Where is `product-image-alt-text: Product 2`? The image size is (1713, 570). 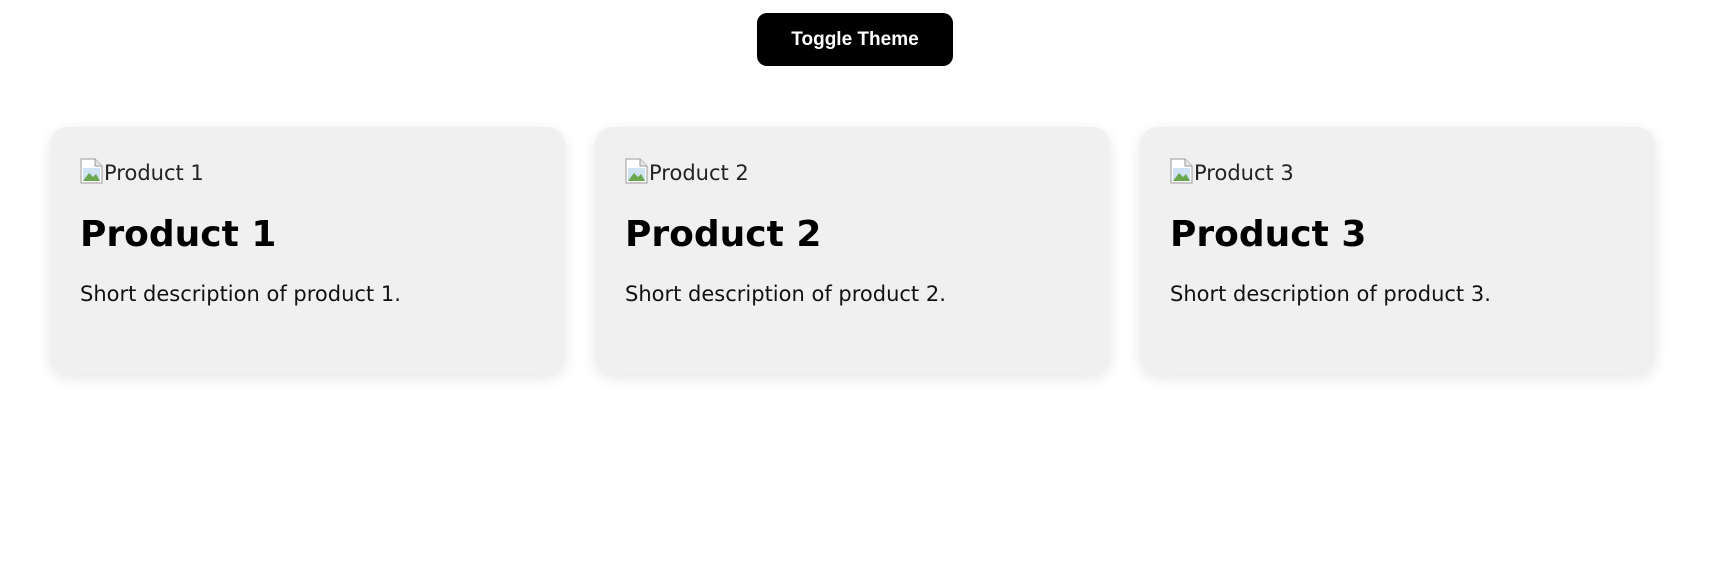 product-image-alt-text: Product 2 is located at coordinates (699, 173).